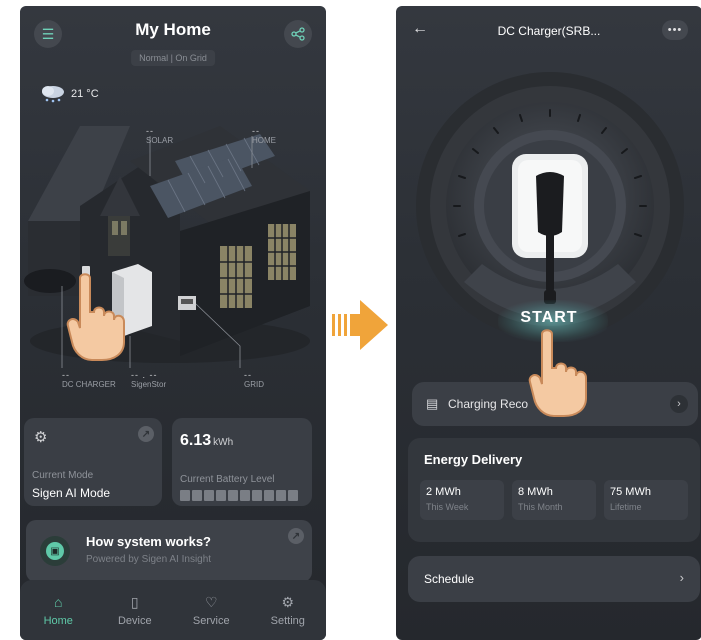 Image resolution: width=701 pixels, height=640 pixels. What do you see at coordinates (149, 384) in the screenshot?
I see `sigenstor-label: SigenStor` at bounding box center [149, 384].